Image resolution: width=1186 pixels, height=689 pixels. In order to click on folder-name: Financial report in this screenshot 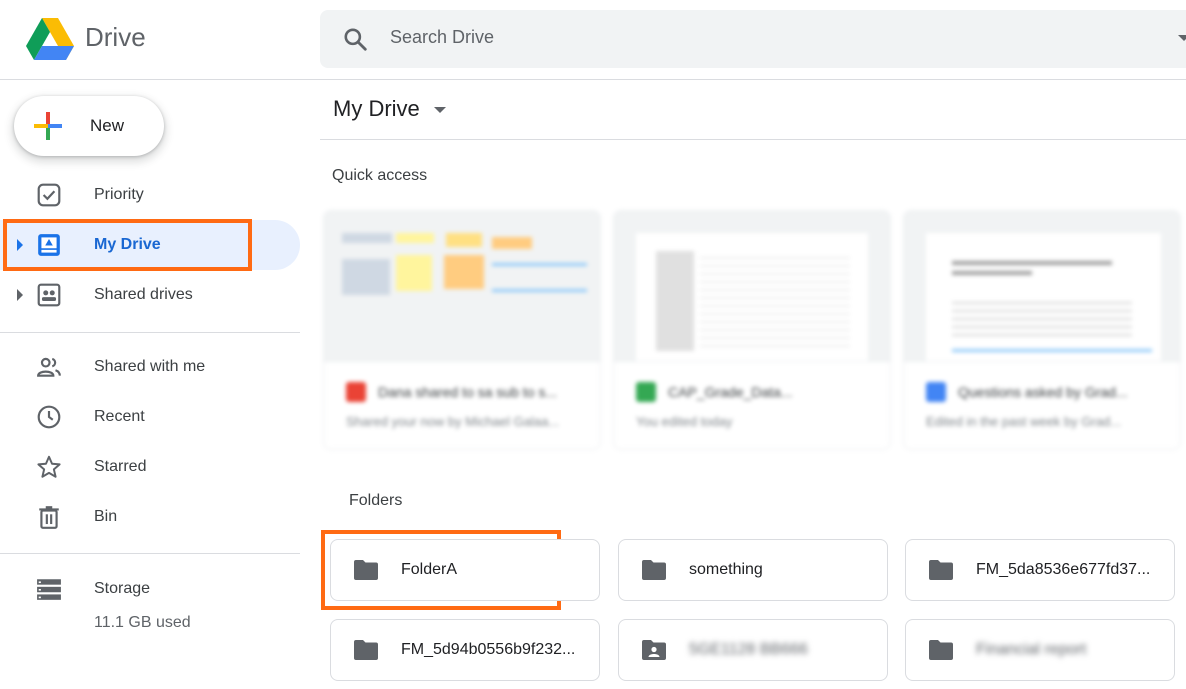, I will do `click(1031, 649)`.